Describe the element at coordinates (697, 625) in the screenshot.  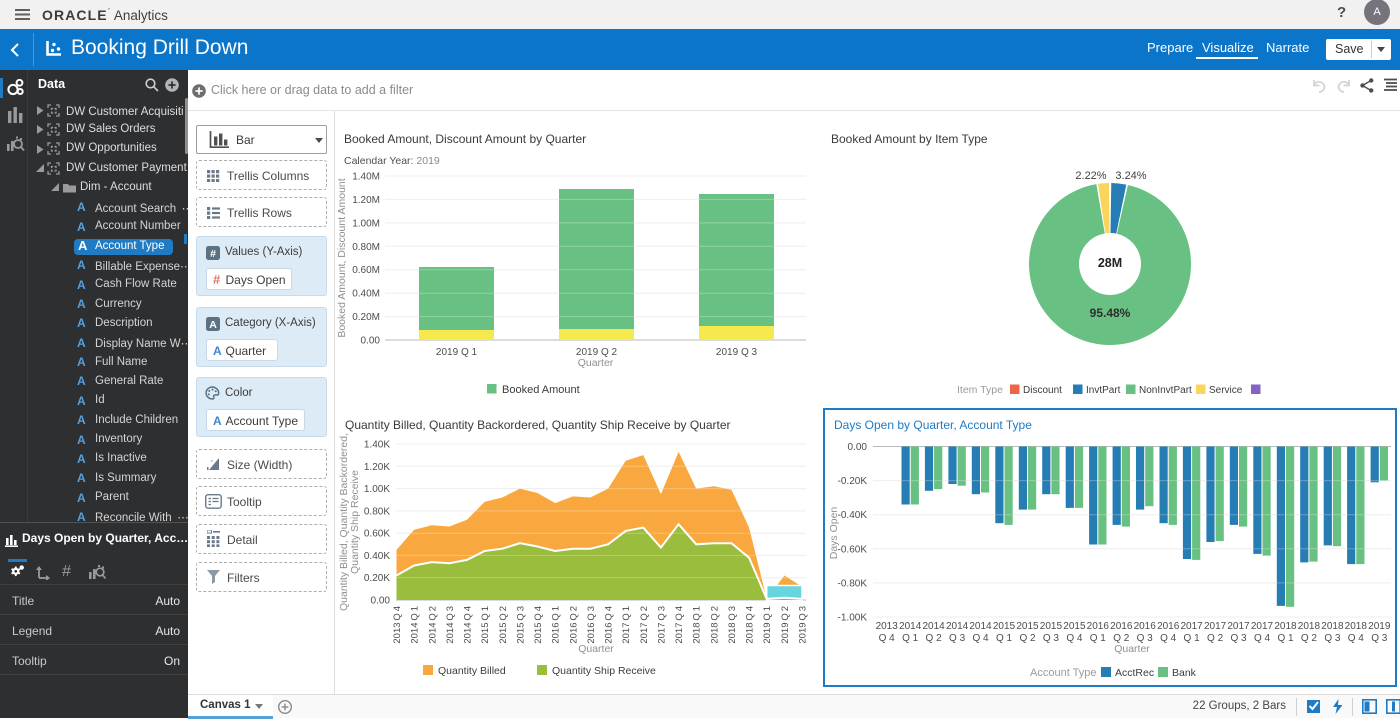
I see `svg-text: 2018 Q 1` at that location.